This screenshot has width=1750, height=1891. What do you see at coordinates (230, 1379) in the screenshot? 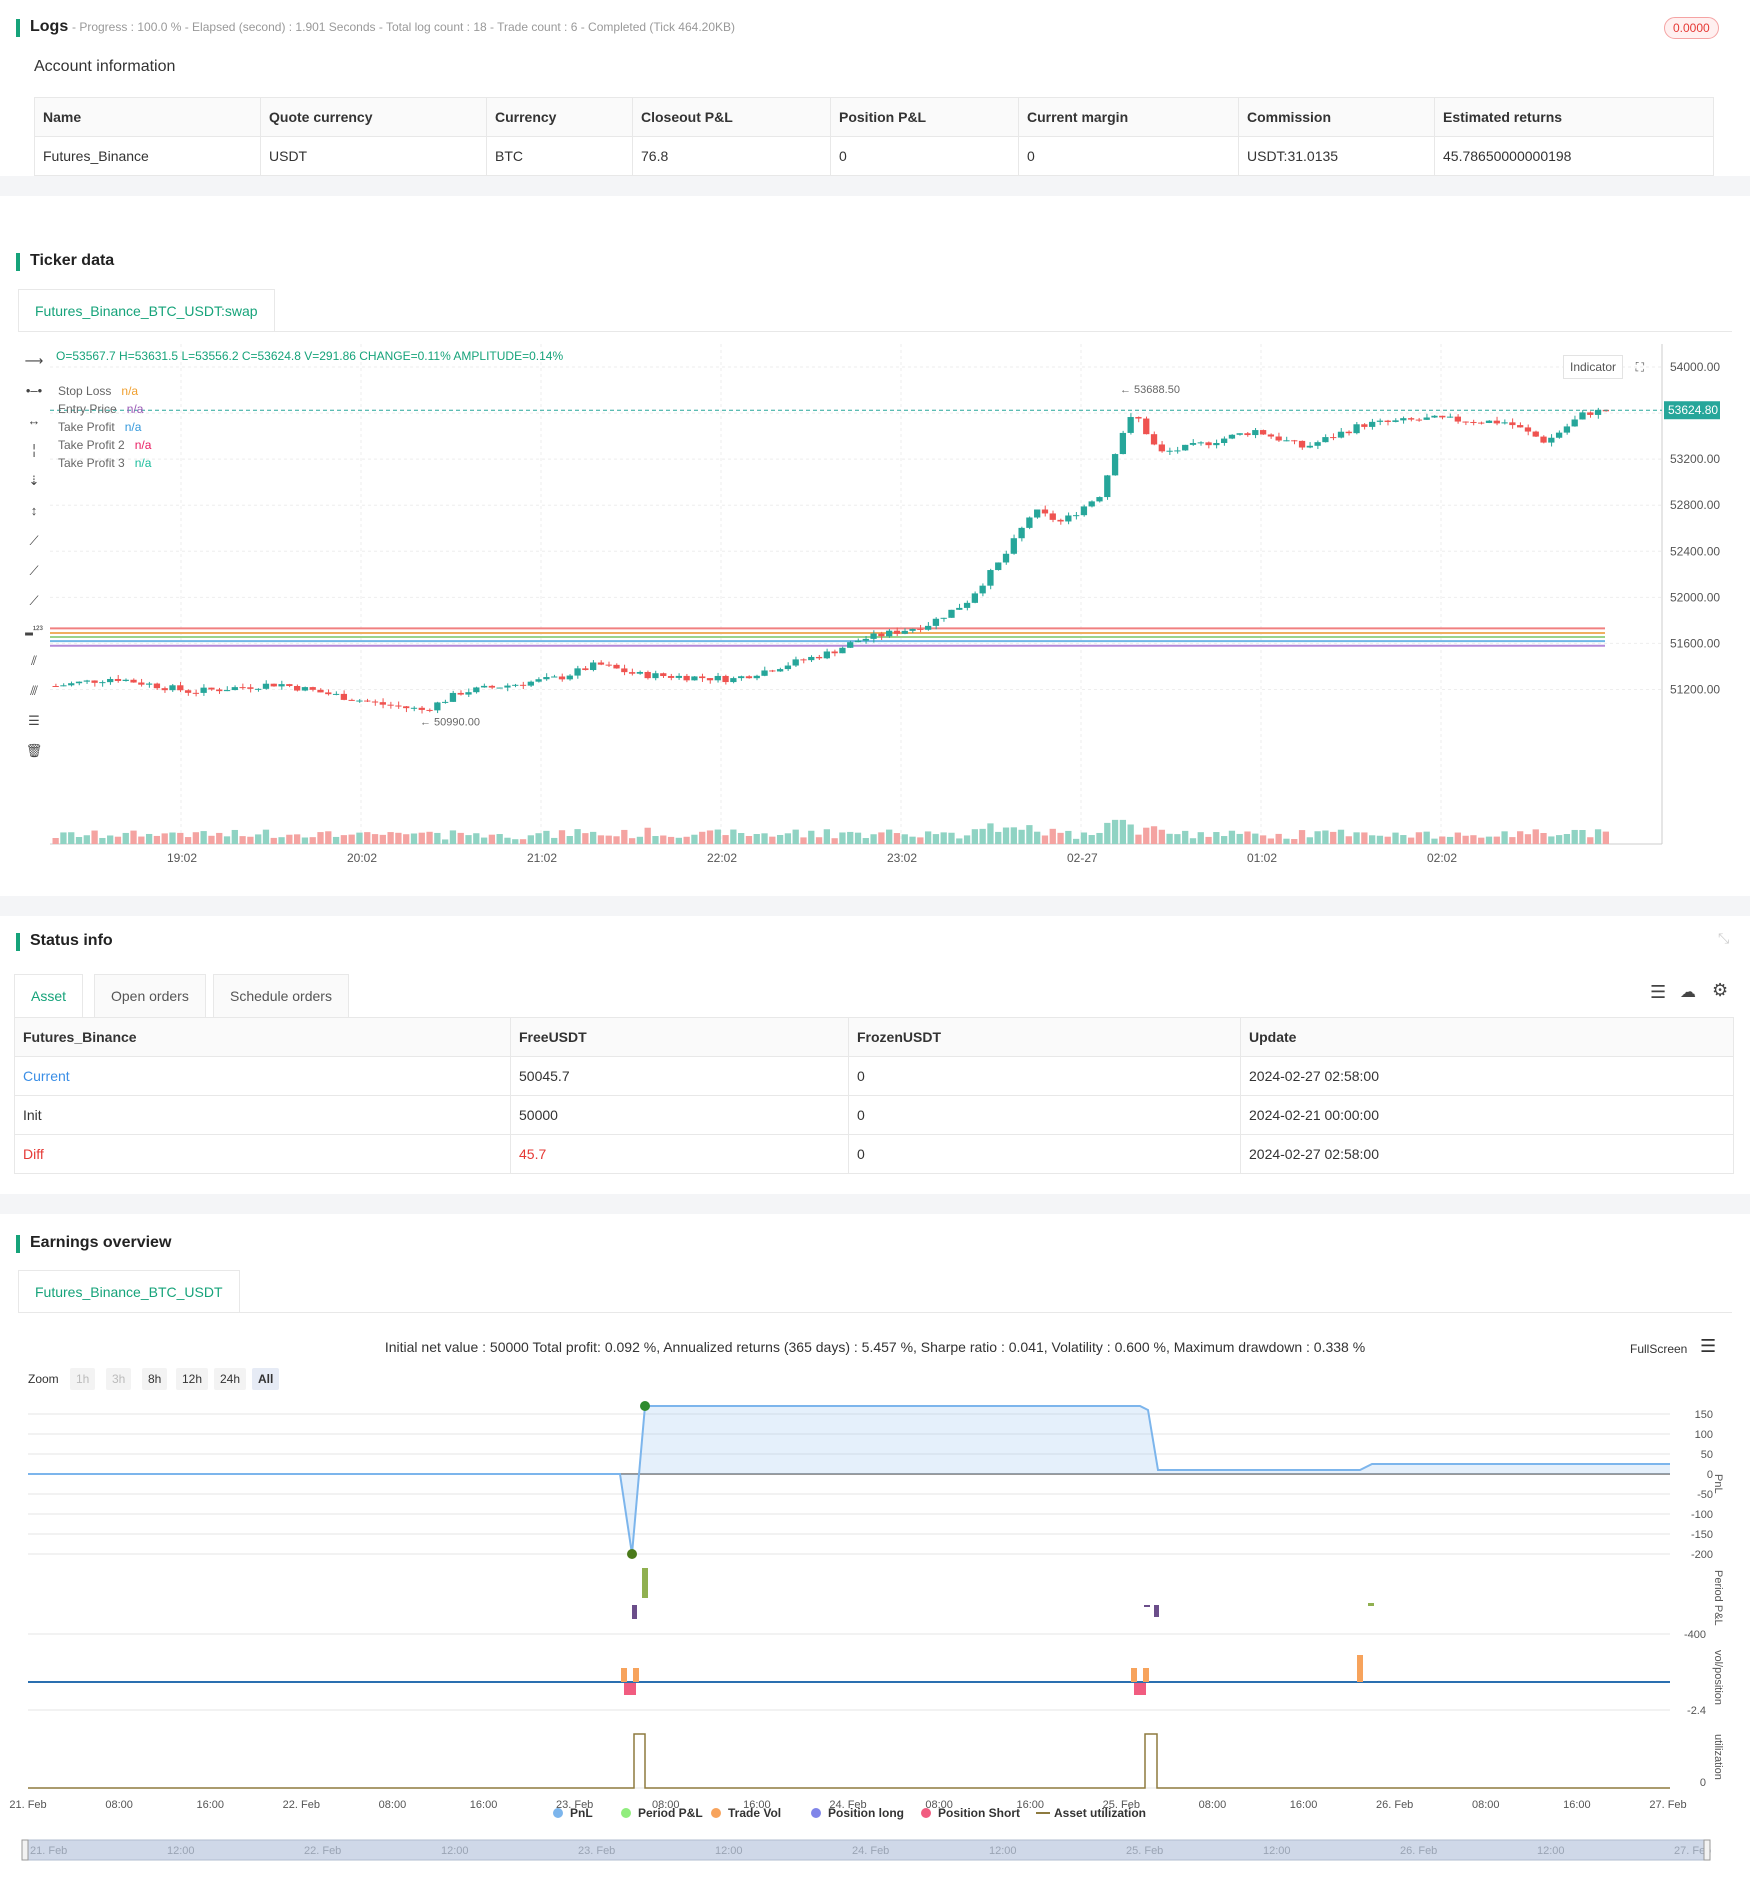
I see `zoom-24h-button: 24h` at bounding box center [230, 1379].